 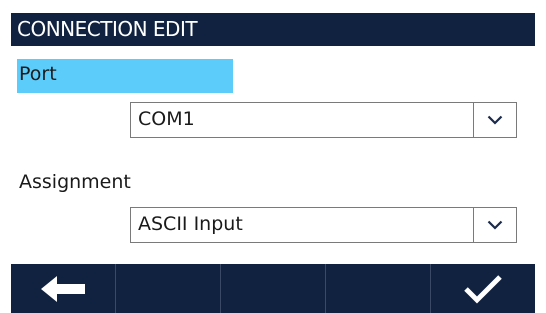 I want to click on port-dropdown-button, so click(x=494, y=120).